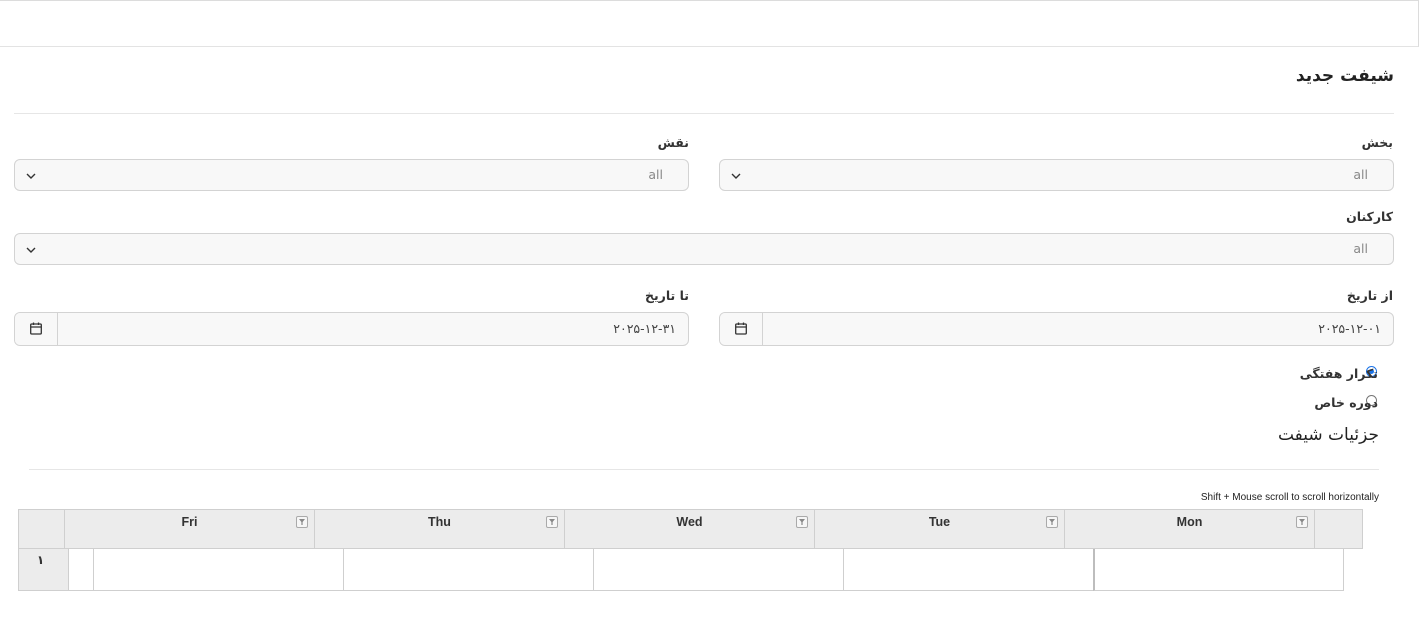  I want to click on column-header-label: Wed, so click(689, 522).